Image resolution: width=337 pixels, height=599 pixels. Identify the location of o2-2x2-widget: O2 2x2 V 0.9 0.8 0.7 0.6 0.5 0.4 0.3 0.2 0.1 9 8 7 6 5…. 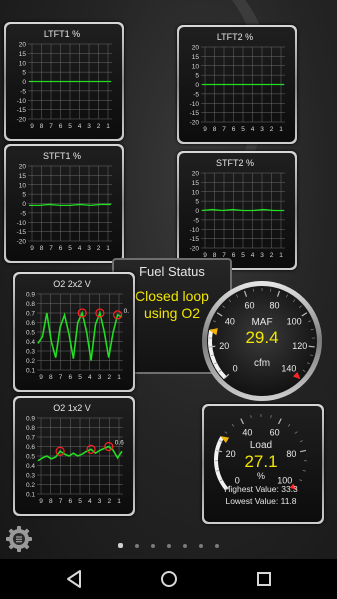
(74, 332).